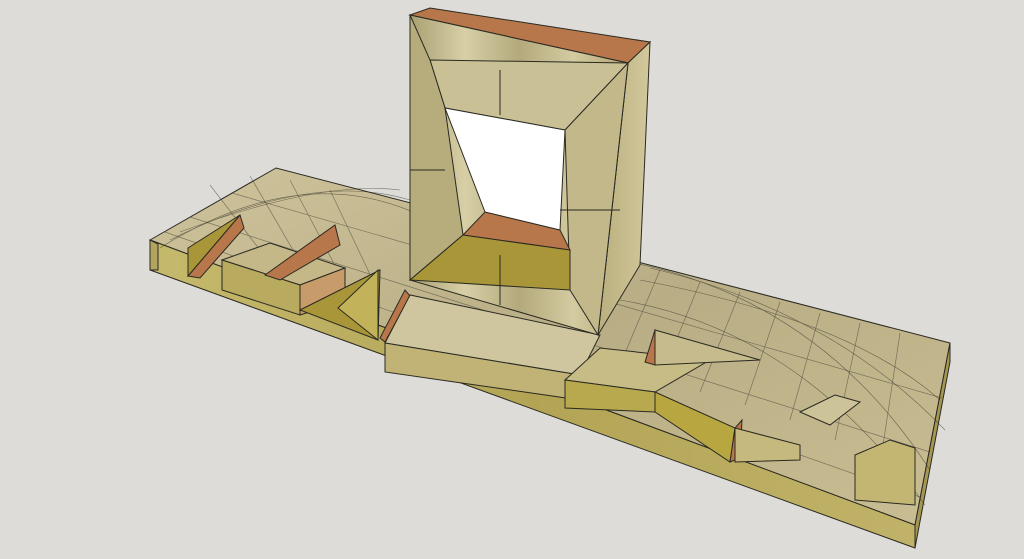 Image resolution: width=1024 pixels, height=559 pixels. I want to click on base-left-face, so click(154, 255).